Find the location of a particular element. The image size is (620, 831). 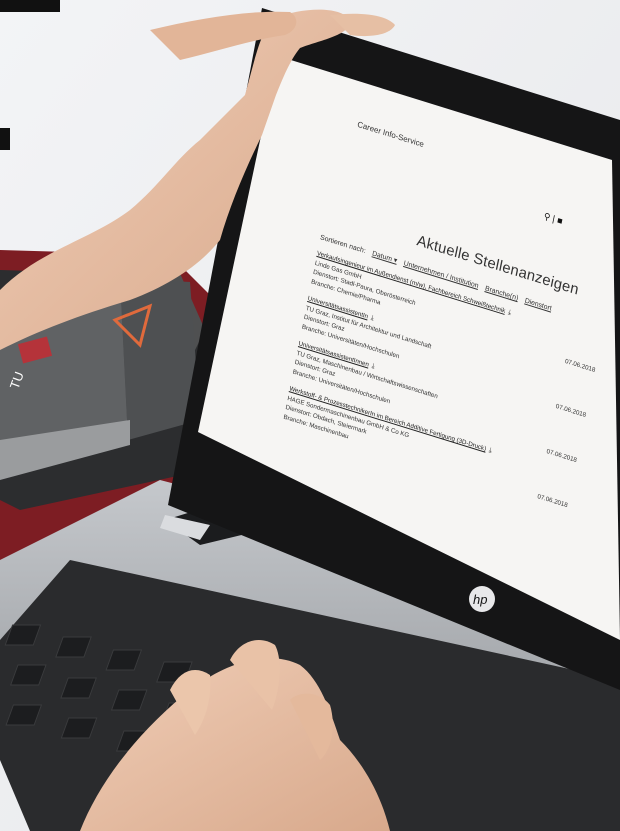

left-edge-mark is located at coordinates (5, 139).